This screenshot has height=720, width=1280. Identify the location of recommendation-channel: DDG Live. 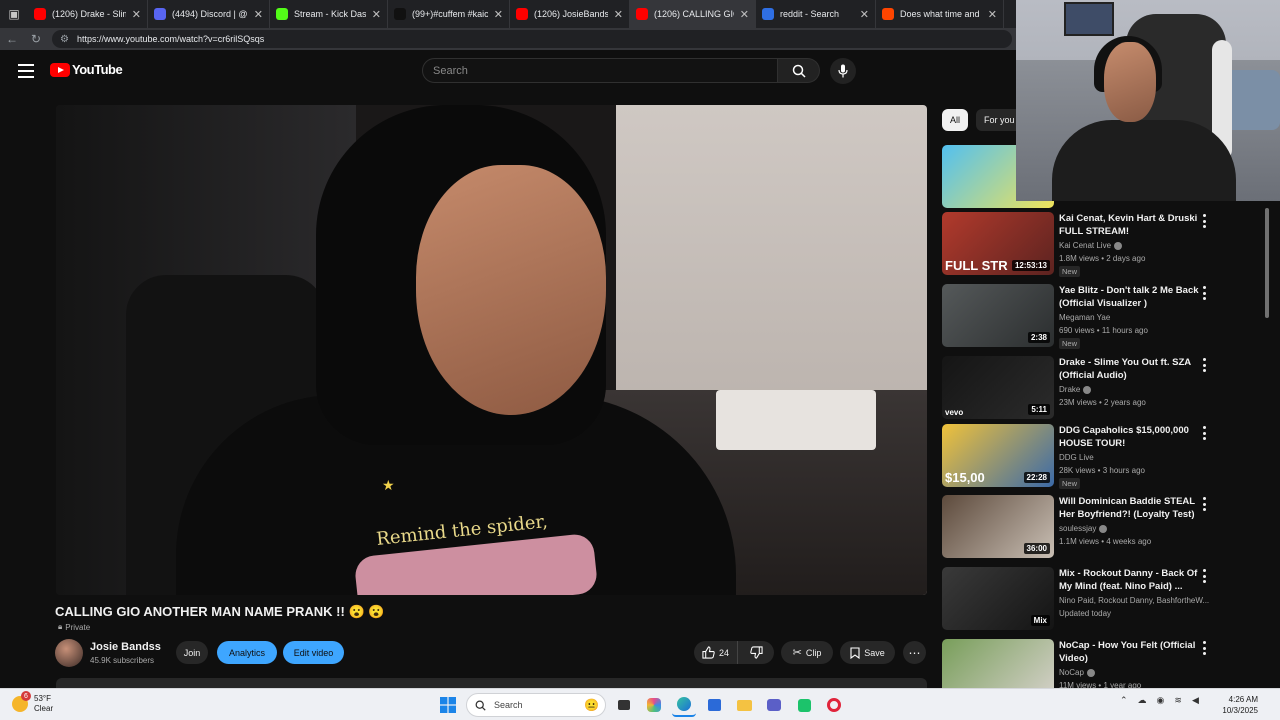
(1076, 457).